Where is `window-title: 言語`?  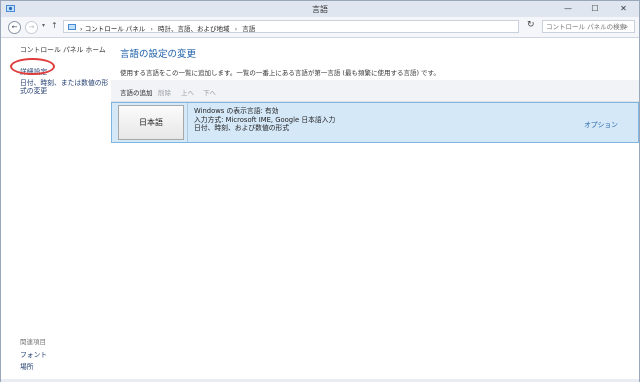 window-title: 言語 is located at coordinates (320, 9).